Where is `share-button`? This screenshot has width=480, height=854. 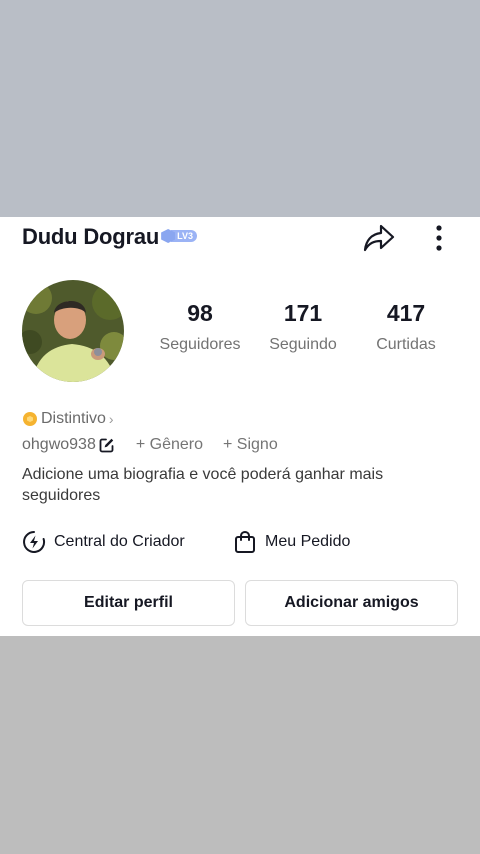
share-button is located at coordinates (379, 238).